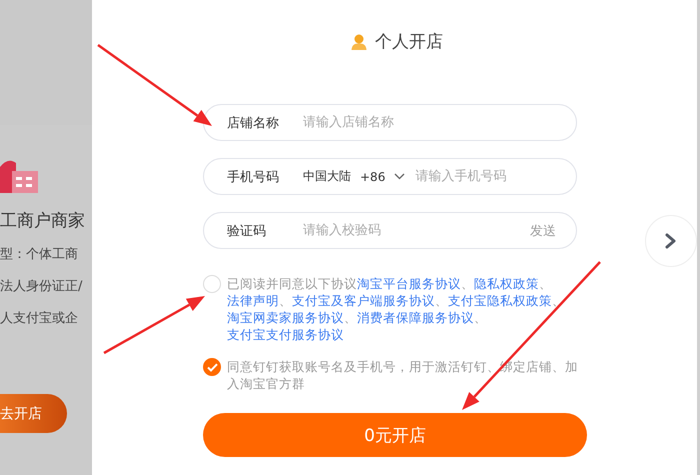 Image resolution: width=700 pixels, height=475 pixels. I want to click on chevron-right-icon, so click(671, 241).